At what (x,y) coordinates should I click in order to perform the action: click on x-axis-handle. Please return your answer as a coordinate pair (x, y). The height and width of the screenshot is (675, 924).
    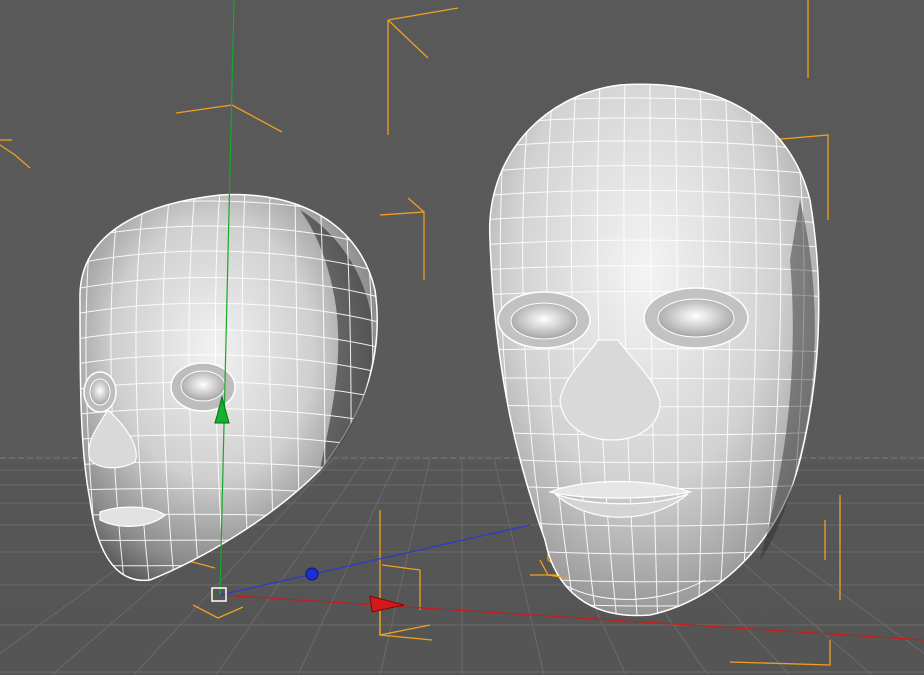
    Looking at the image, I should click on (387, 604).